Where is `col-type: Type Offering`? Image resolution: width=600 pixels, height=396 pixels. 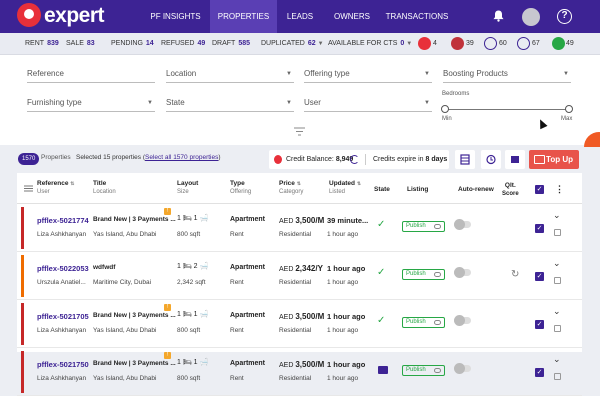 col-type: Type Offering is located at coordinates (240, 187).